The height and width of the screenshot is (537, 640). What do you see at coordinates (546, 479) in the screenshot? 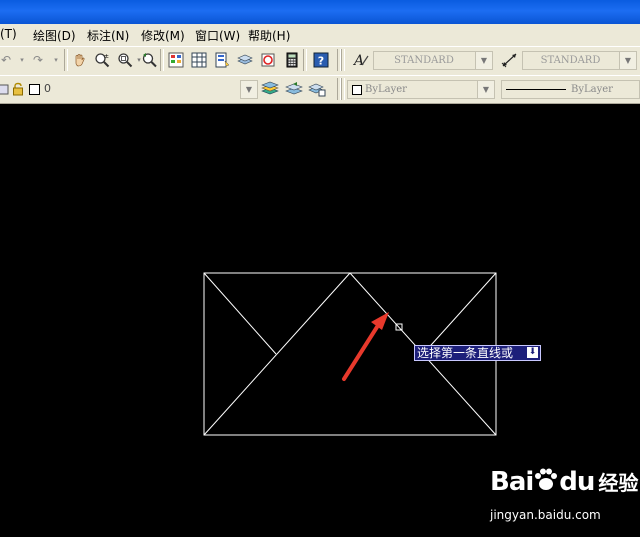
I see `paw-logo-icon` at bounding box center [546, 479].